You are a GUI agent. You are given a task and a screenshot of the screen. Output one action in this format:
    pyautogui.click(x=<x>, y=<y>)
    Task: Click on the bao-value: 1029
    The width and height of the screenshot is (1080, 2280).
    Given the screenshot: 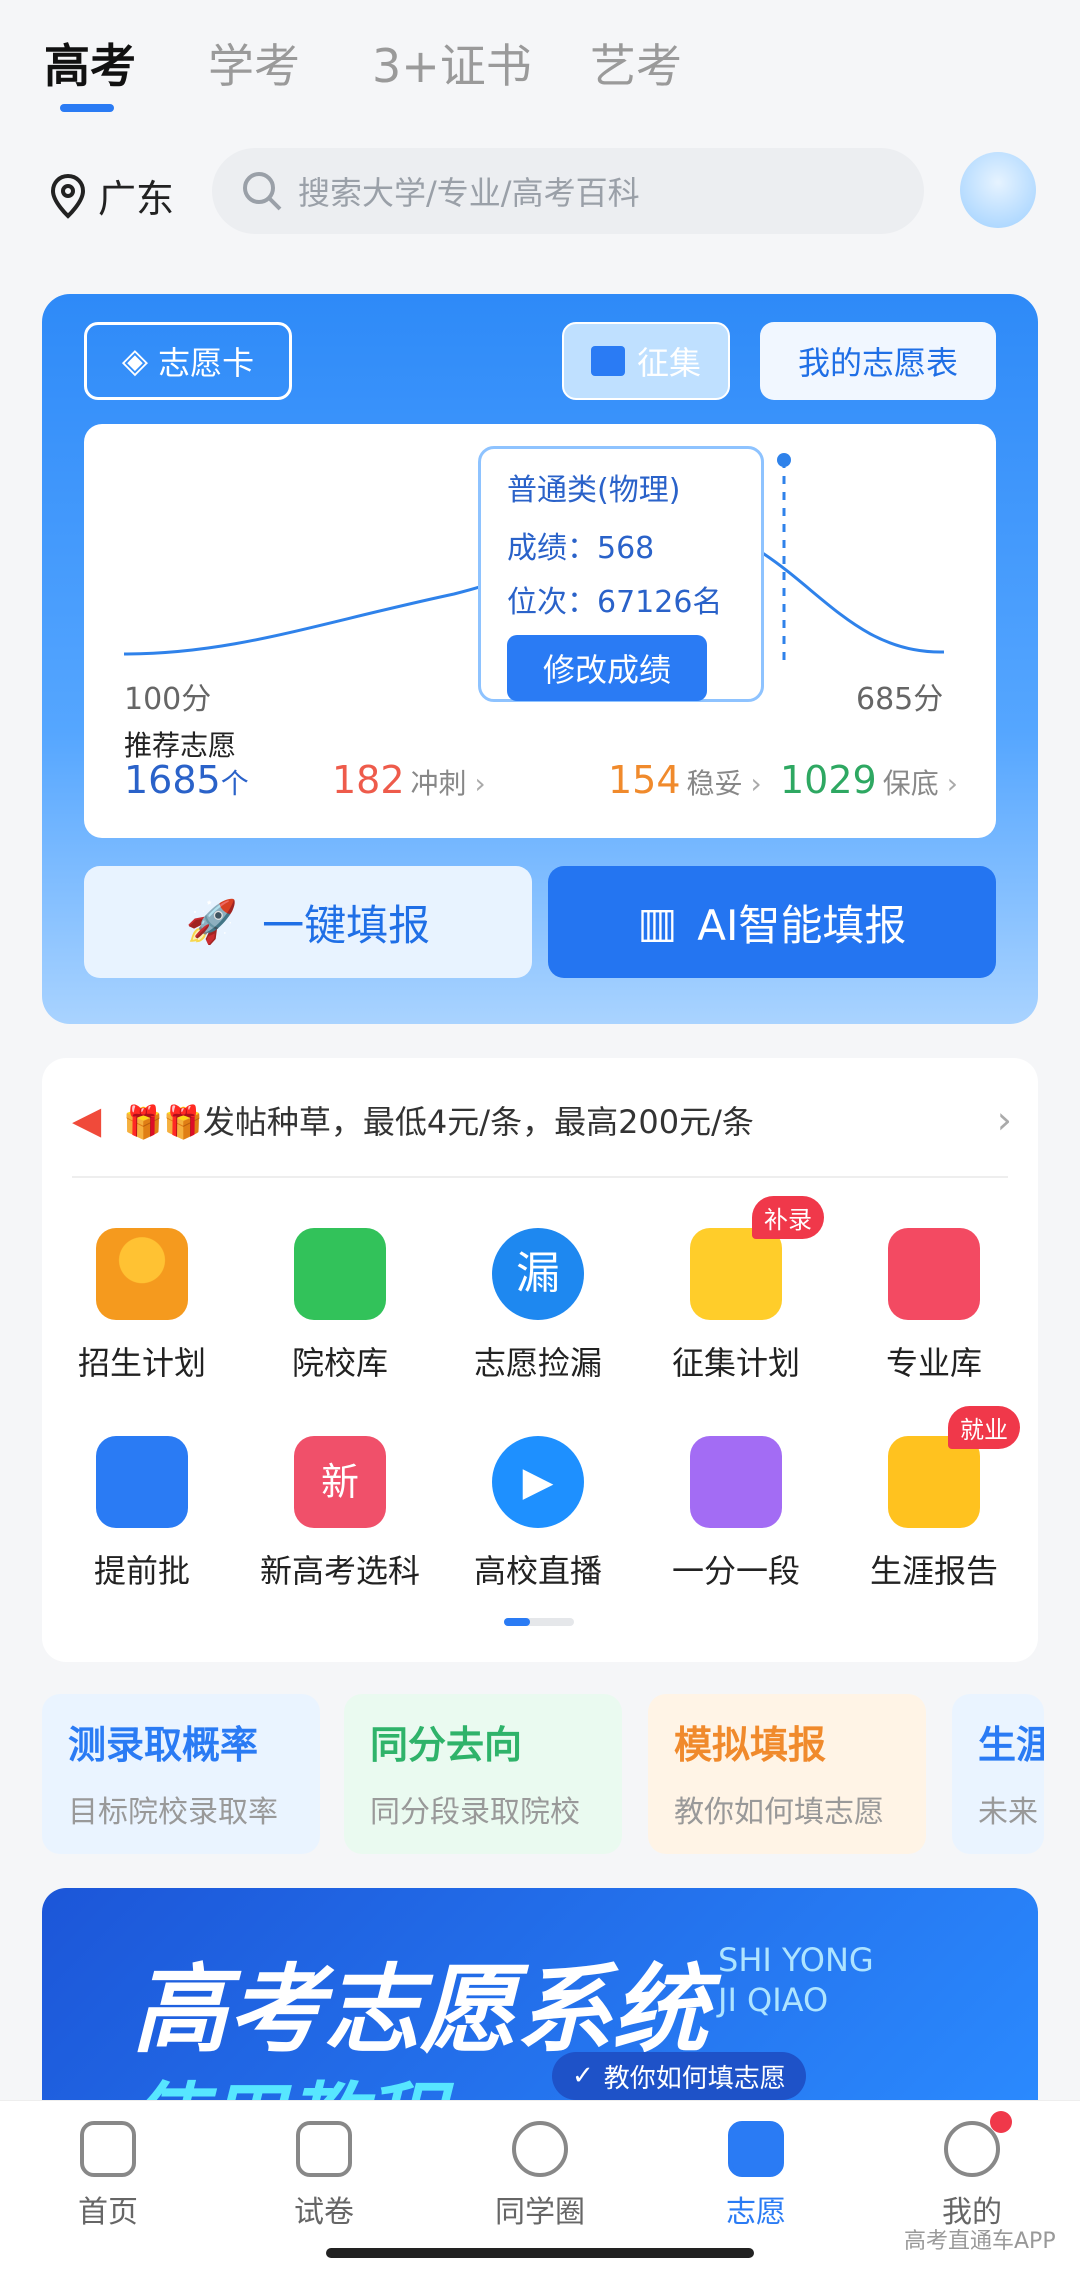 What is the action you would take?
    pyautogui.click(x=828, y=780)
    